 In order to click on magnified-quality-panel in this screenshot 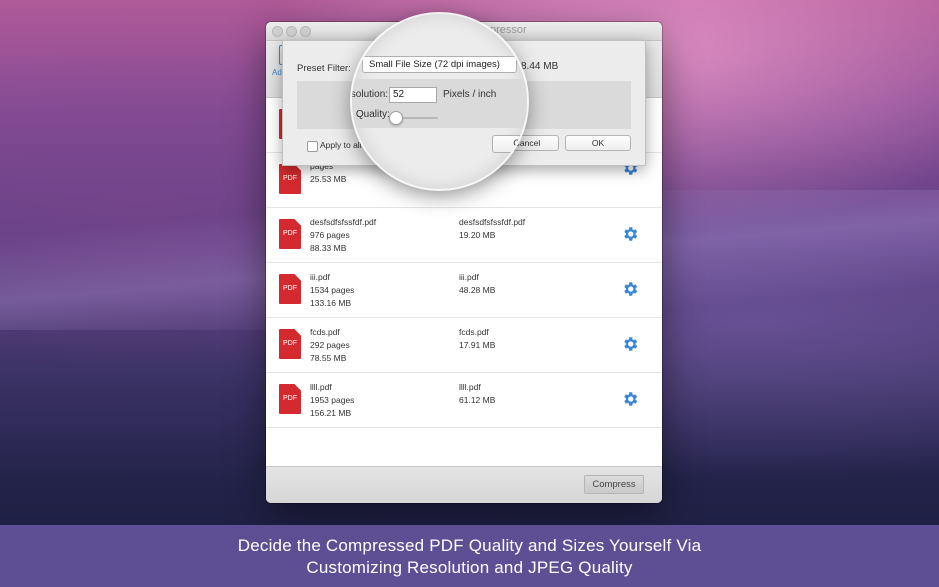, I will do `click(439, 103)`.